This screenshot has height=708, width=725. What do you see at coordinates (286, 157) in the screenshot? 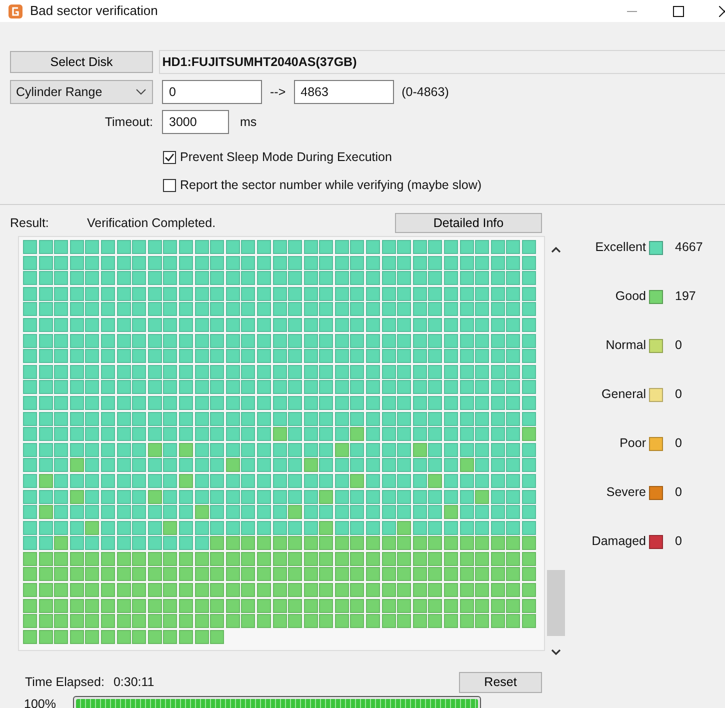
I see `checkbox-label: Prevent Sleep Mode During Execution` at bounding box center [286, 157].